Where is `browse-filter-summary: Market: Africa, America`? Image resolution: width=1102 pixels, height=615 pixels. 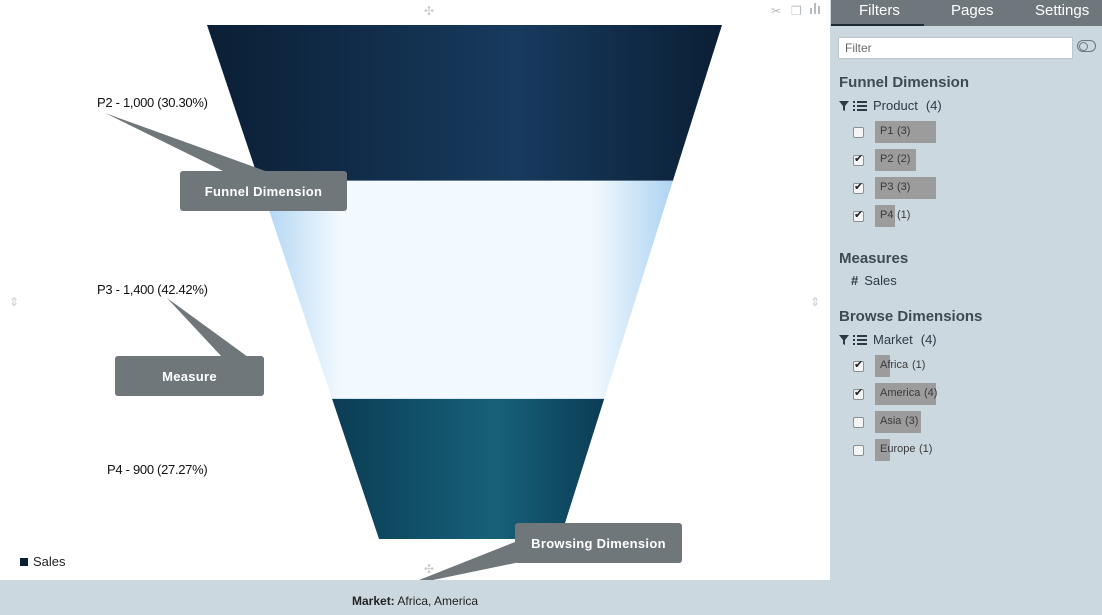
browse-filter-summary: Market: Africa, America is located at coordinates (415, 601).